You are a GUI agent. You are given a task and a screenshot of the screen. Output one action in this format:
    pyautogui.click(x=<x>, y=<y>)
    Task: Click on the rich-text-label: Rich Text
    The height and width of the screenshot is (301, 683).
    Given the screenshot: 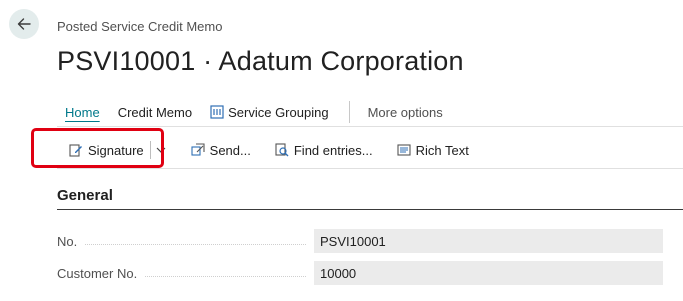 What is the action you would take?
    pyautogui.click(x=442, y=150)
    